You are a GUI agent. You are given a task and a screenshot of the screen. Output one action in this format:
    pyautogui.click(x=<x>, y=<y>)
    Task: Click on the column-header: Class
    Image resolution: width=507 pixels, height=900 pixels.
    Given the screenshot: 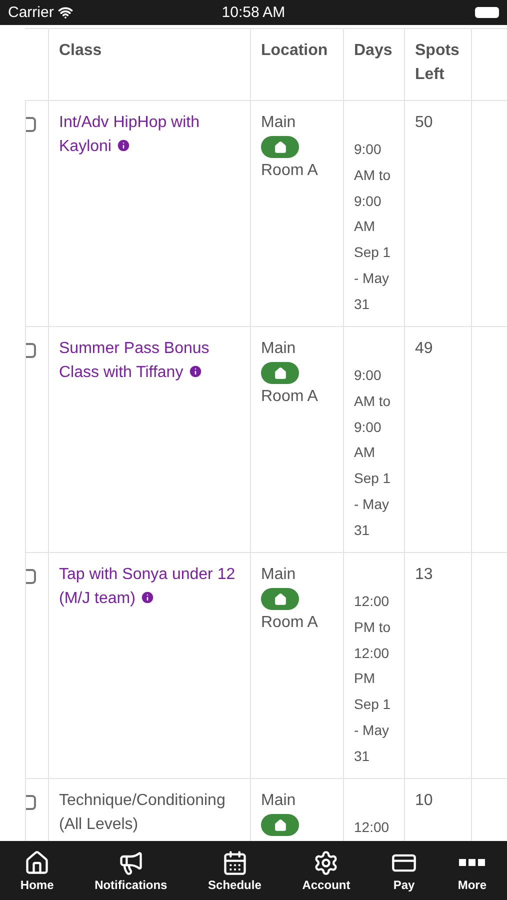 What is the action you would take?
    pyautogui.click(x=81, y=51)
    